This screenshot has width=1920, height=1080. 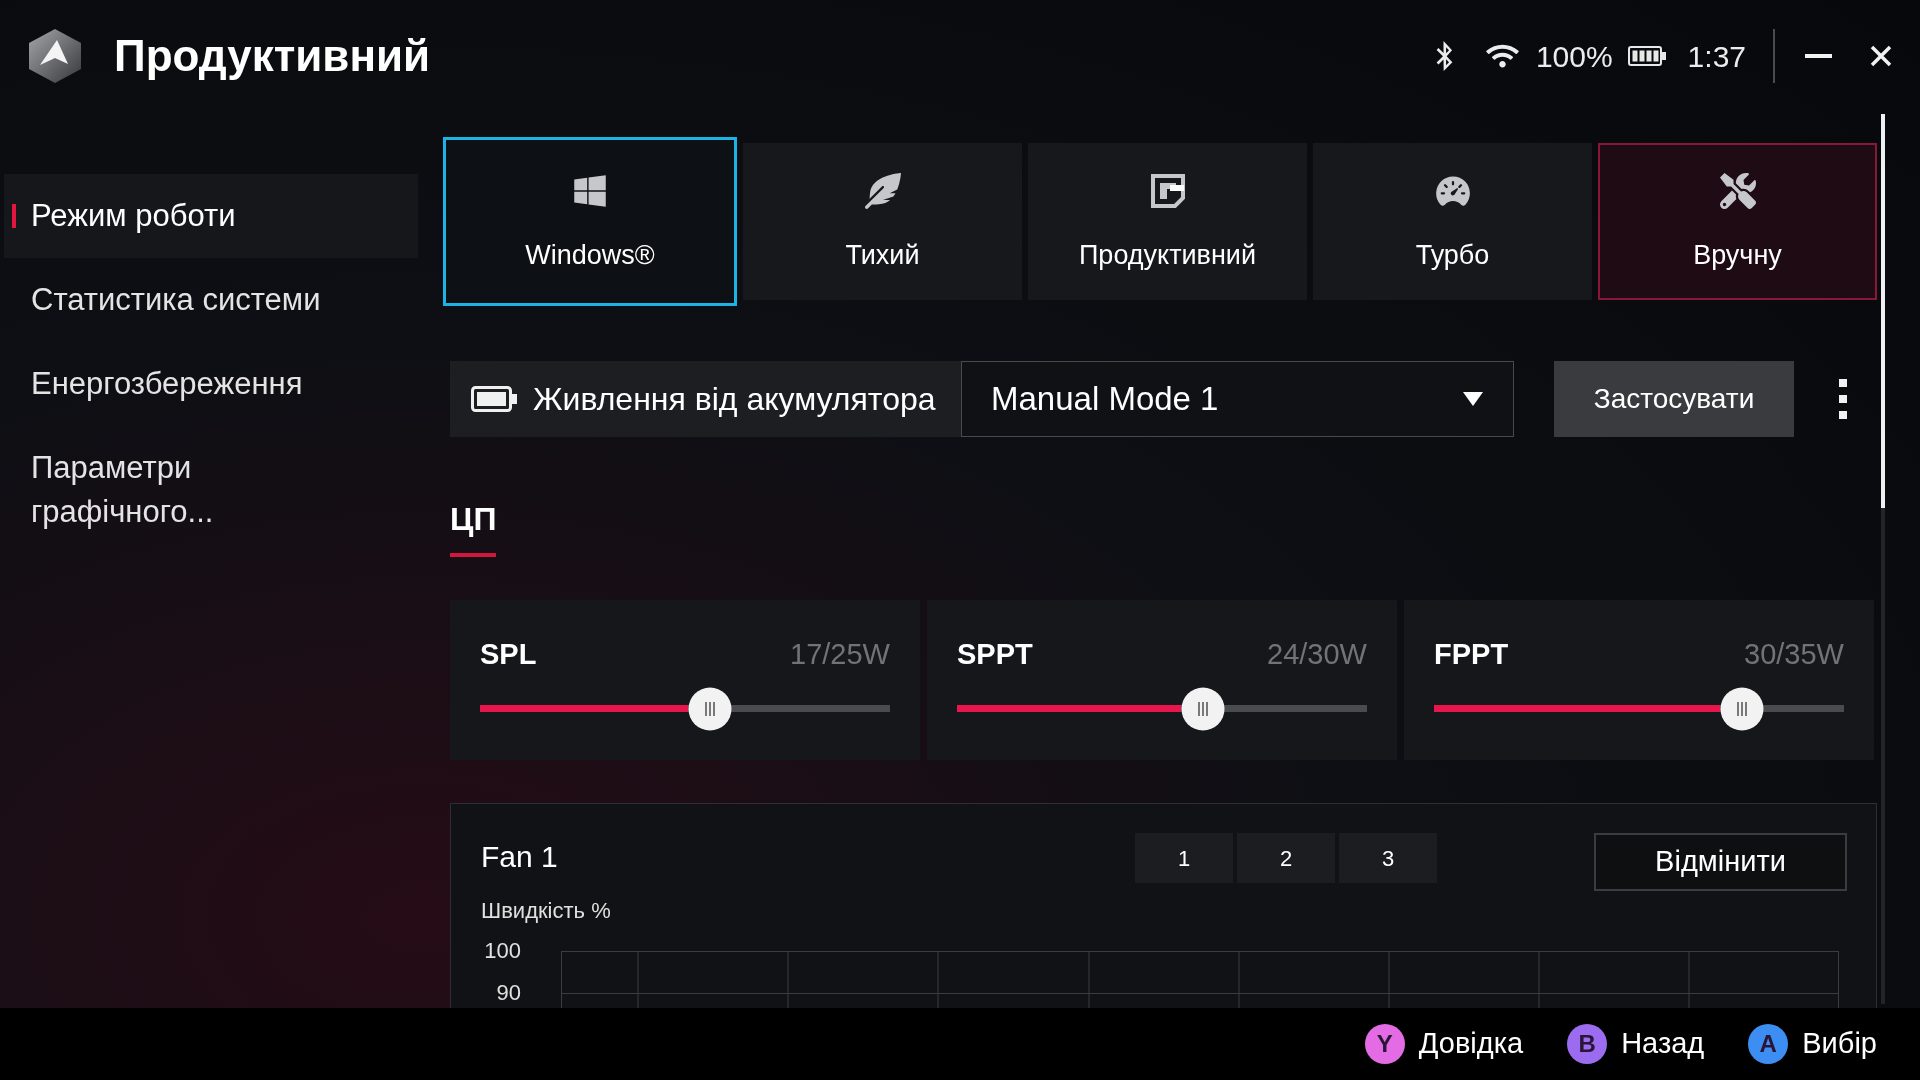 What do you see at coordinates (1768, 1044) in the screenshot?
I see `controller-key: A` at bounding box center [1768, 1044].